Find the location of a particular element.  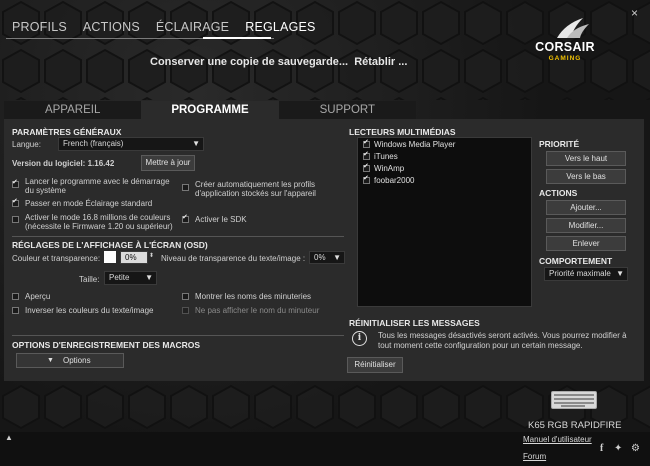

info-icon: i is located at coordinates (359, 338).